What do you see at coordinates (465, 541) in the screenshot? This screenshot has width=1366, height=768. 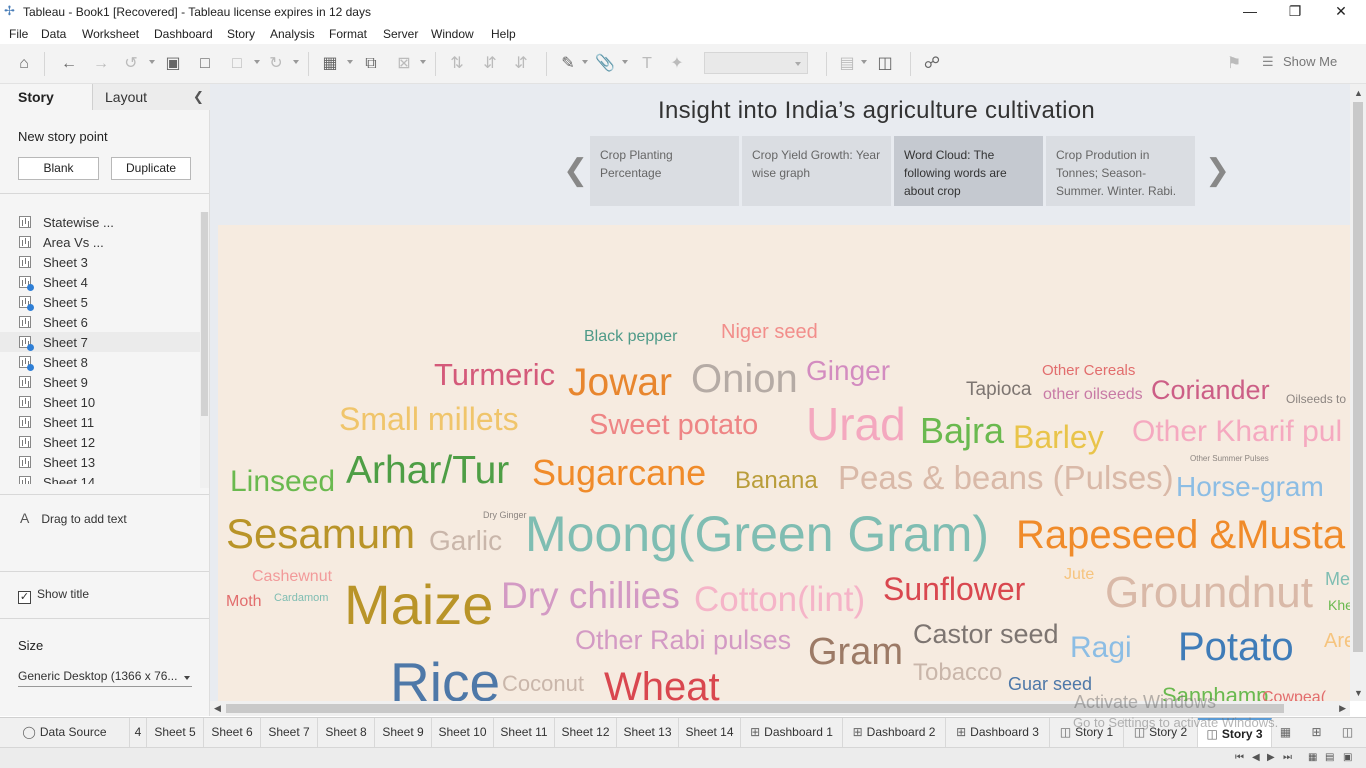 I see `word-cloud-word: Garlic` at bounding box center [465, 541].